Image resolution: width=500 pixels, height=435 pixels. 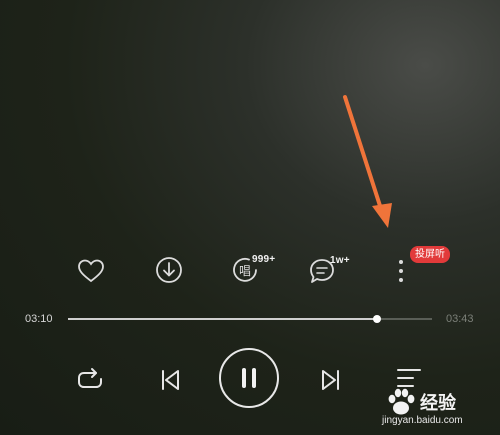 I want to click on previous-icon, so click(x=170, y=380).